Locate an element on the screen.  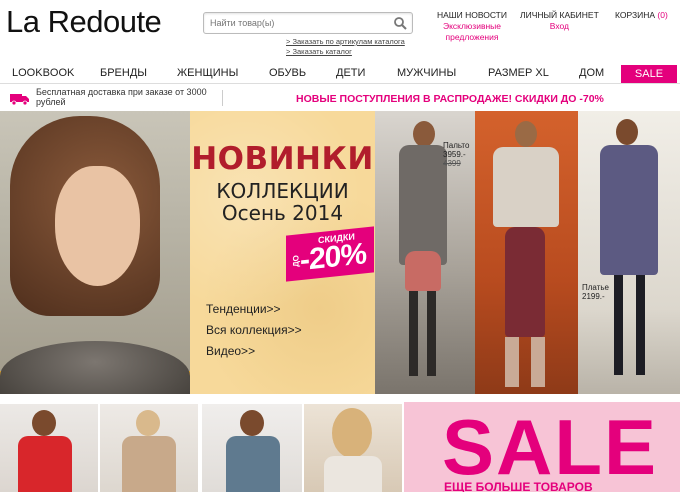
news-title: НАШИ НОВОСТИ is located at coordinates (472, 15).